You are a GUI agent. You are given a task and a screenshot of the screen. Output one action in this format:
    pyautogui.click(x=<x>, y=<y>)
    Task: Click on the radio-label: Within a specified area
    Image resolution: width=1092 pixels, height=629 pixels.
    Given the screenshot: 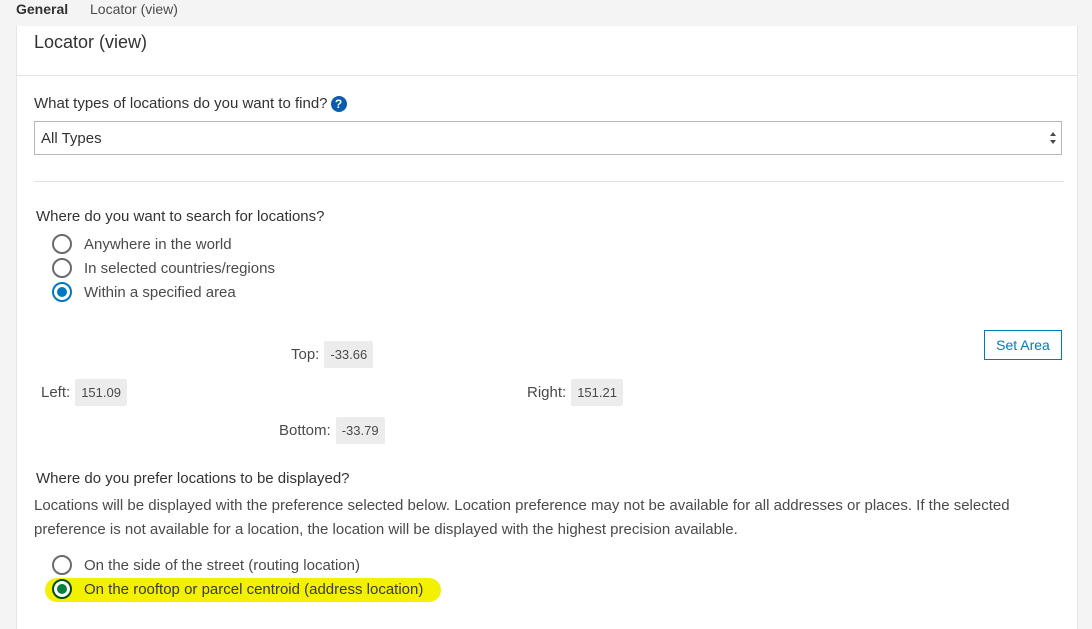 What is the action you would take?
    pyautogui.click(x=160, y=292)
    